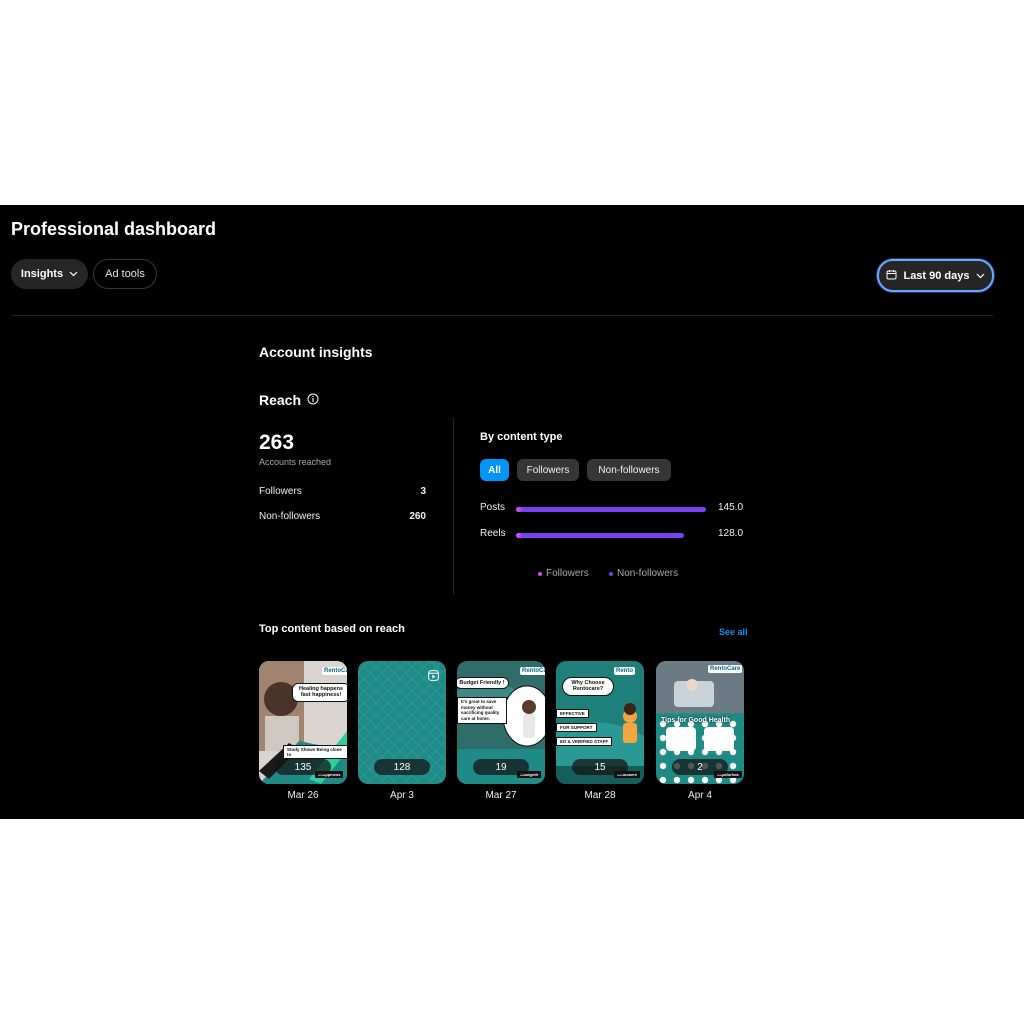 The image size is (1024, 1024). I want to click on by-content-type-title: By content type, so click(521, 437).